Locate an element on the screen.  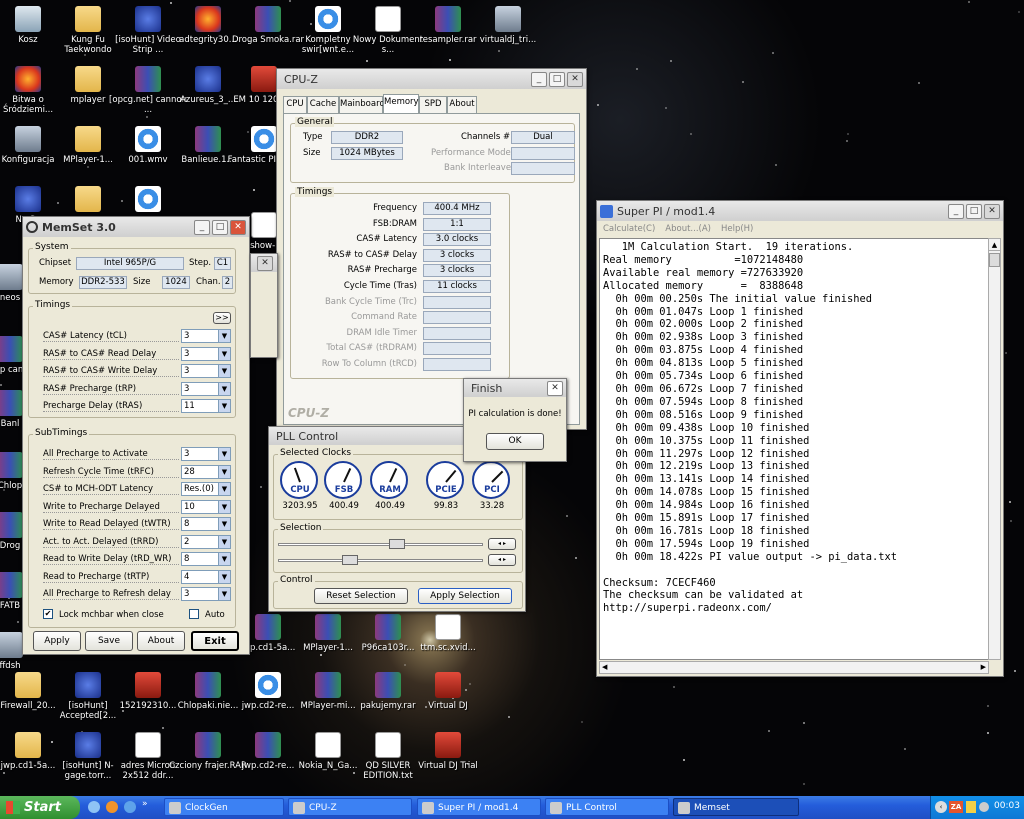
taskbar-item: ClockGen is located at coordinates (224, 807).